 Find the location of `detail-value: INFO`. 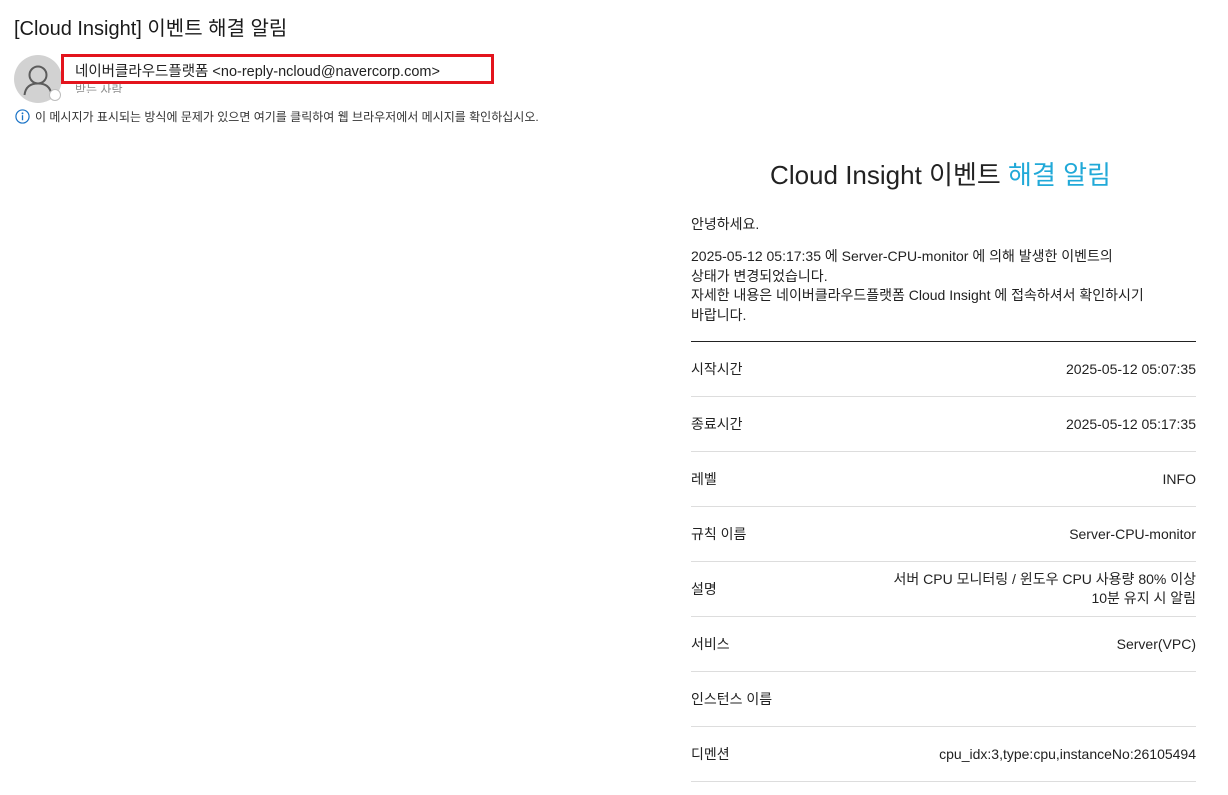

detail-value: INFO is located at coordinates (1179, 478).